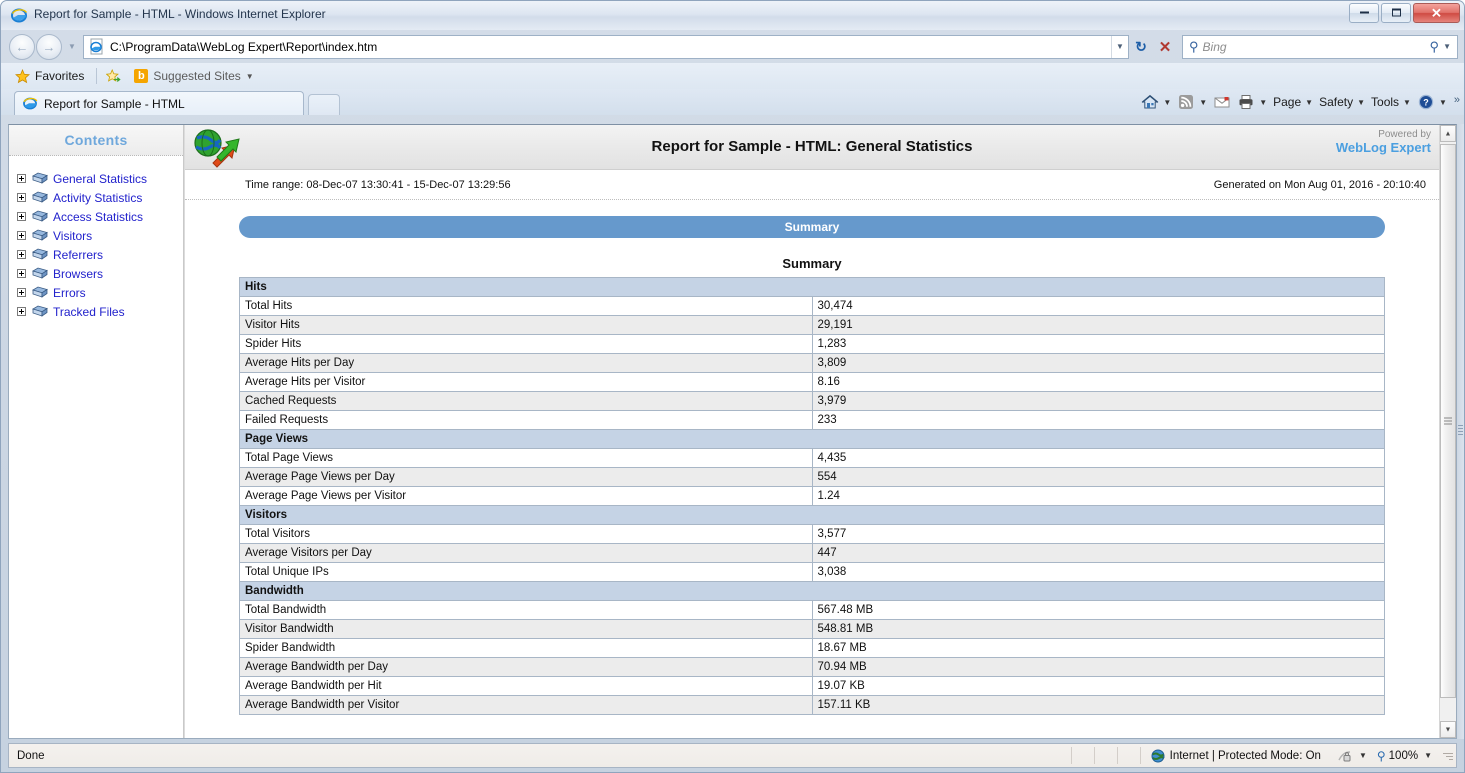 Image resolution: width=1465 pixels, height=773 pixels. I want to click on chevron-down-icon: ▼, so click(250, 76).